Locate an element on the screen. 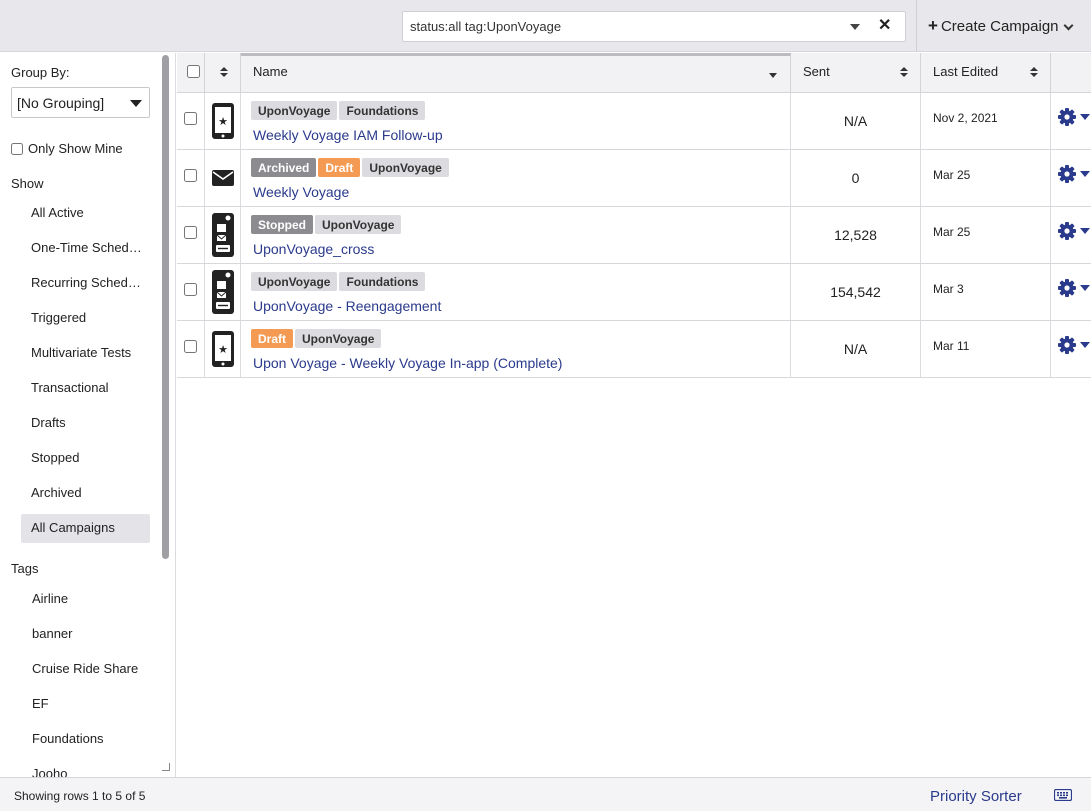  tag-badge: Archived is located at coordinates (284, 167).